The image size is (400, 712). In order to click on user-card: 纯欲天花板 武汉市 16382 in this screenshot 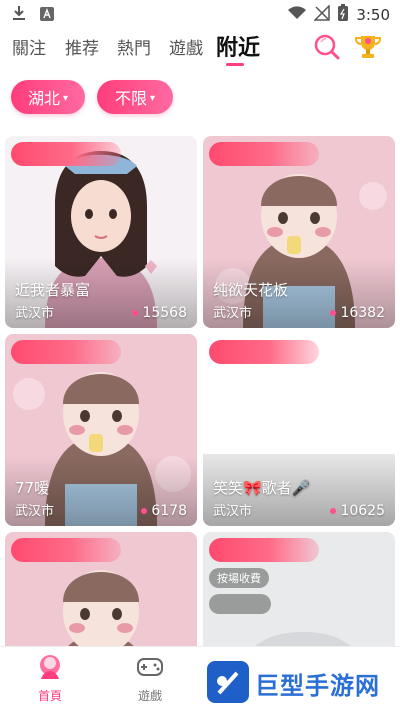, I will do `click(299, 232)`.